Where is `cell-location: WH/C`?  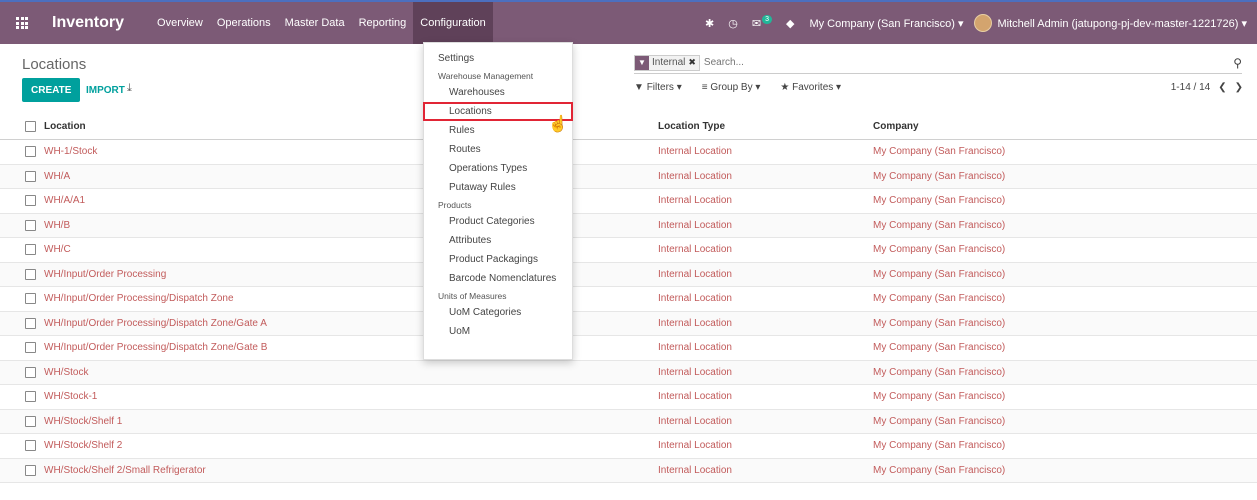
cell-location: WH/C is located at coordinates (57, 249).